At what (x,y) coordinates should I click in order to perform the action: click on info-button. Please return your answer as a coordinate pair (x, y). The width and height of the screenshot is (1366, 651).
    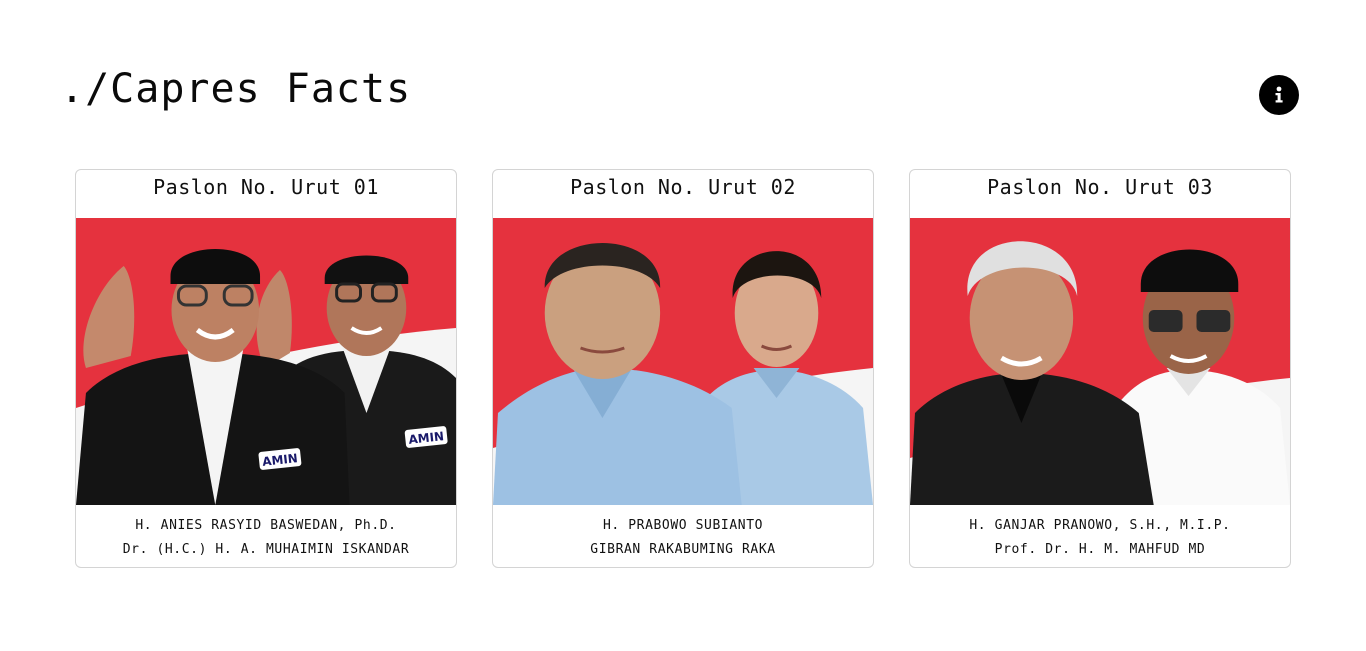
    Looking at the image, I should click on (1279, 95).